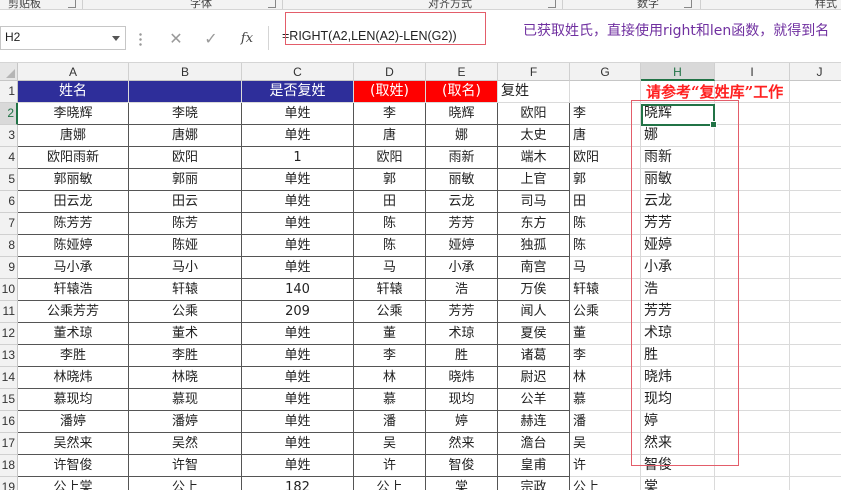 Image resolution: width=841 pixels, height=490 pixels. Describe the element at coordinates (390, 224) in the screenshot. I see `cell-d7: 陈` at that location.